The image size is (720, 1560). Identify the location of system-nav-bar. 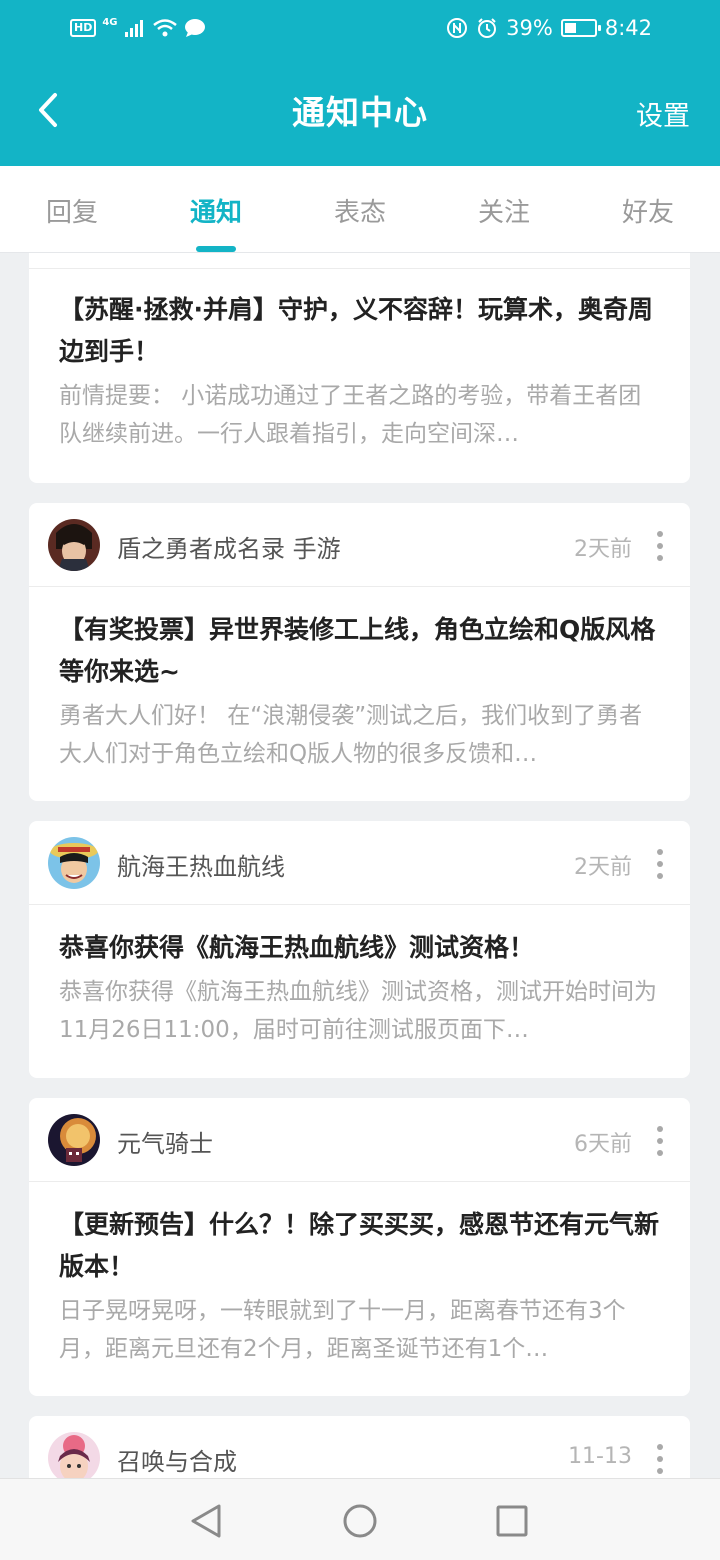
(360, 1519).